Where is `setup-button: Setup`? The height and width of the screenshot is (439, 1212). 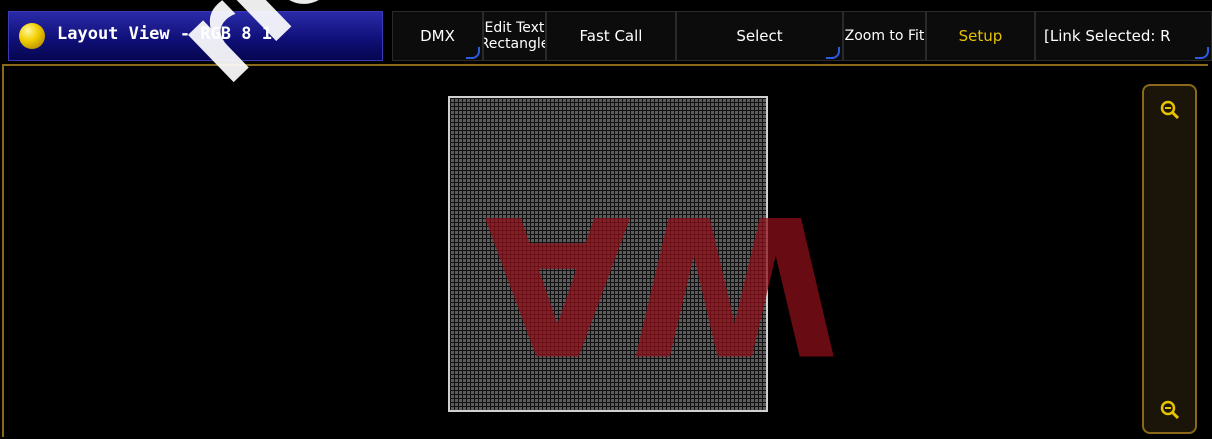
setup-button: Setup is located at coordinates (980, 36).